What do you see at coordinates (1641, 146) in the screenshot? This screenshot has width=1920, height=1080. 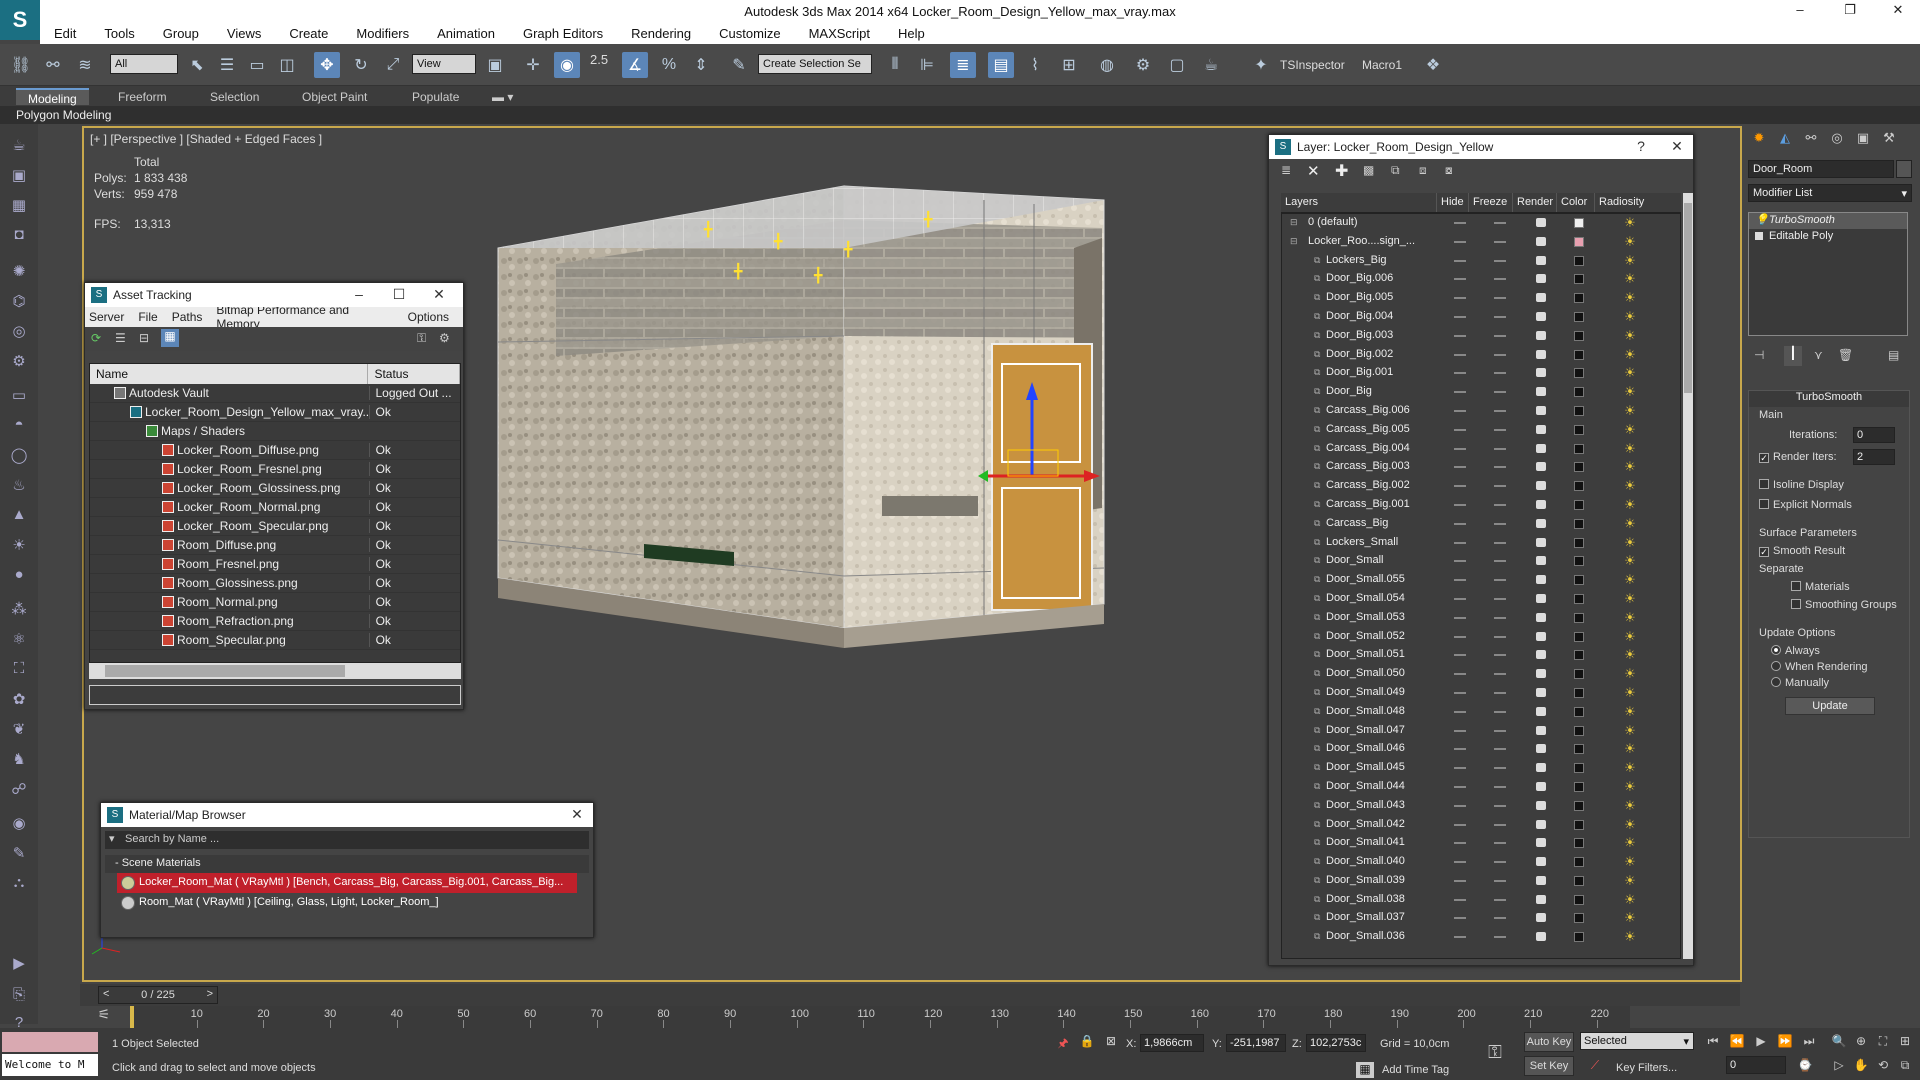 I see `layer-help-button: ?` at bounding box center [1641, 146].